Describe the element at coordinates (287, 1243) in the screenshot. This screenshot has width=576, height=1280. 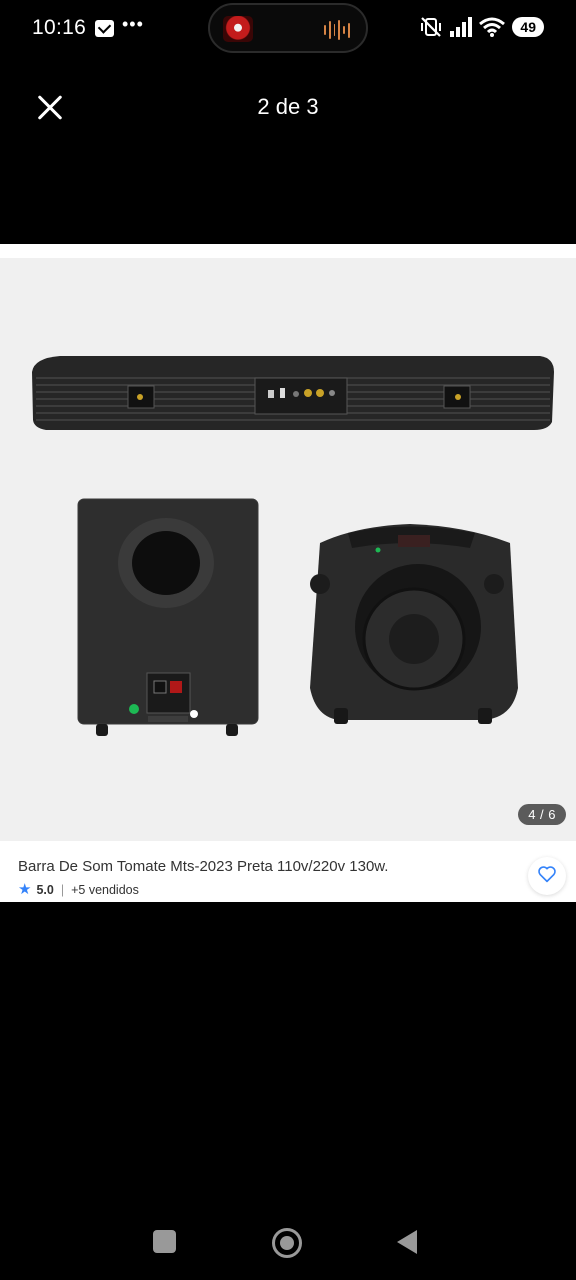
I see `home-circle-icon` at that location.